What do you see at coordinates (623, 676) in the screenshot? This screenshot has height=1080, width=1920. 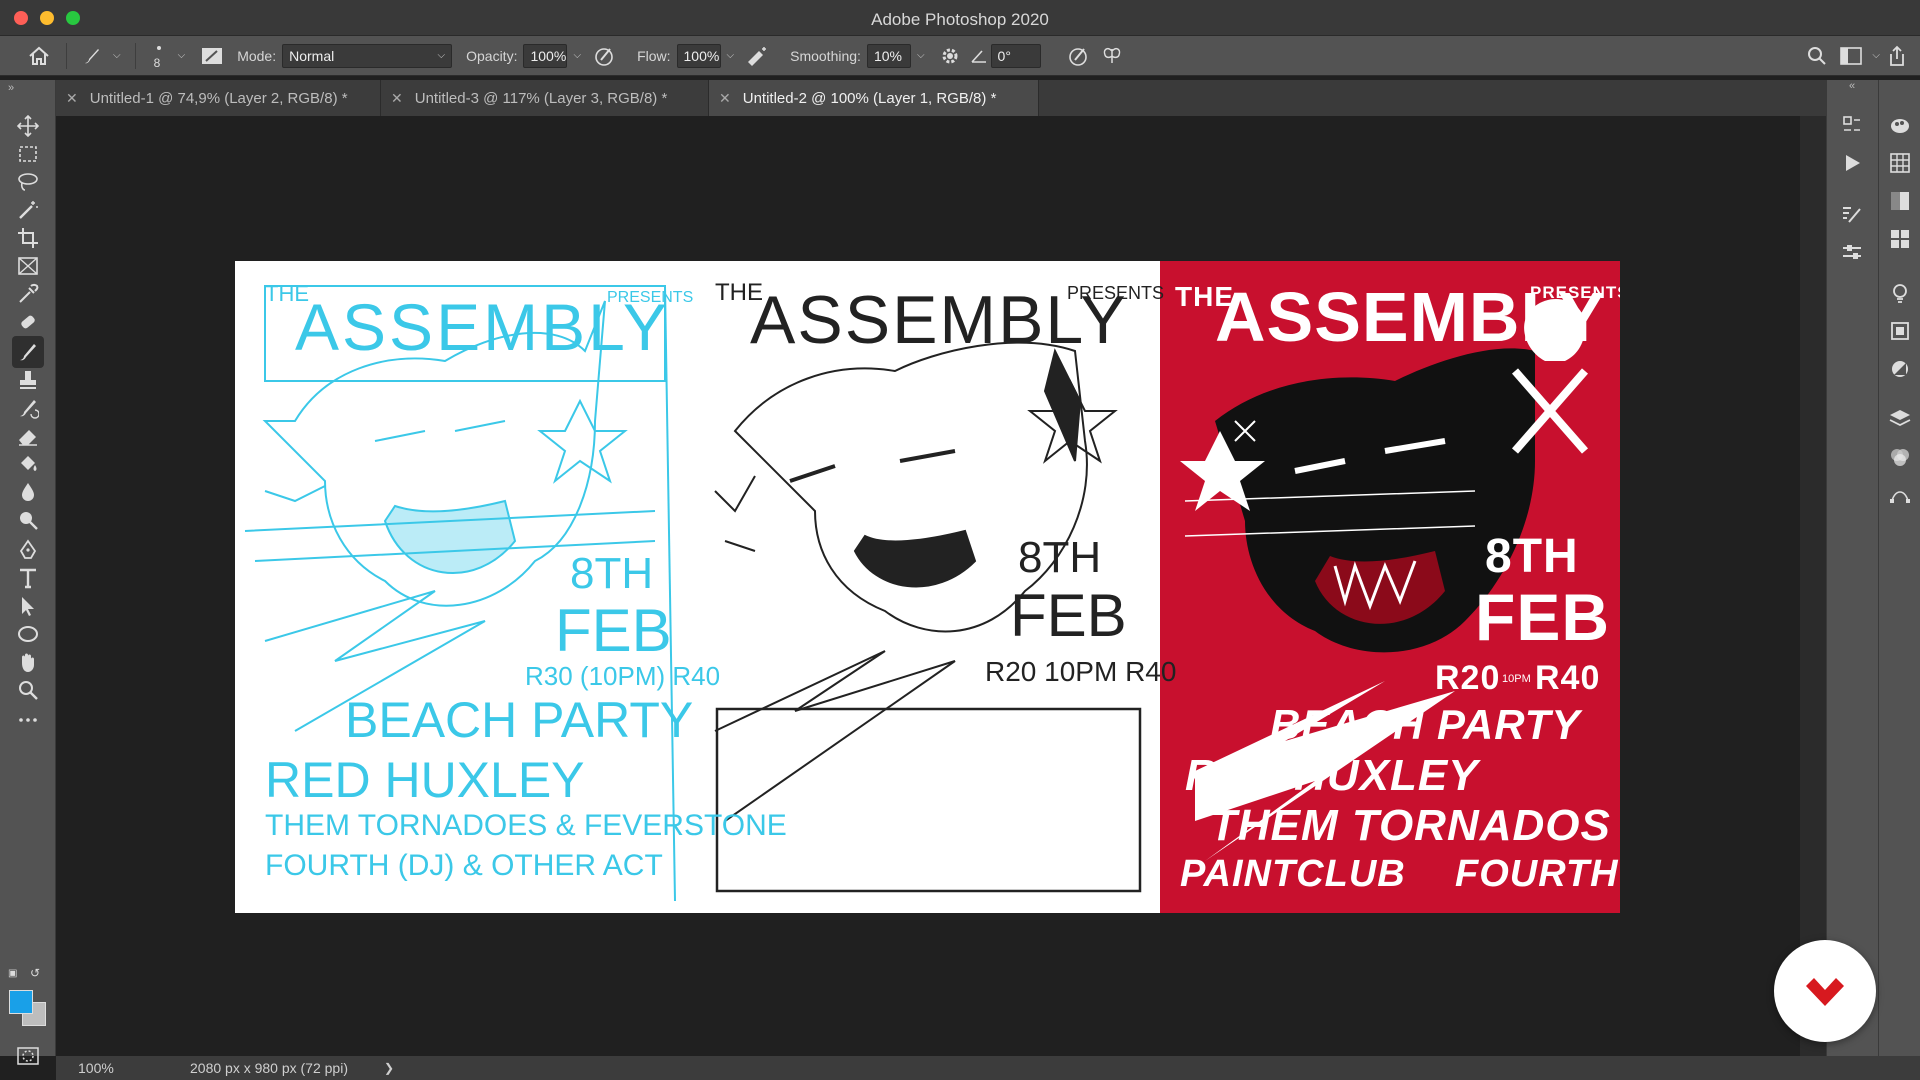 I see `sketch-price: R30 (10PM) R40` at bounding box center [623, 676].